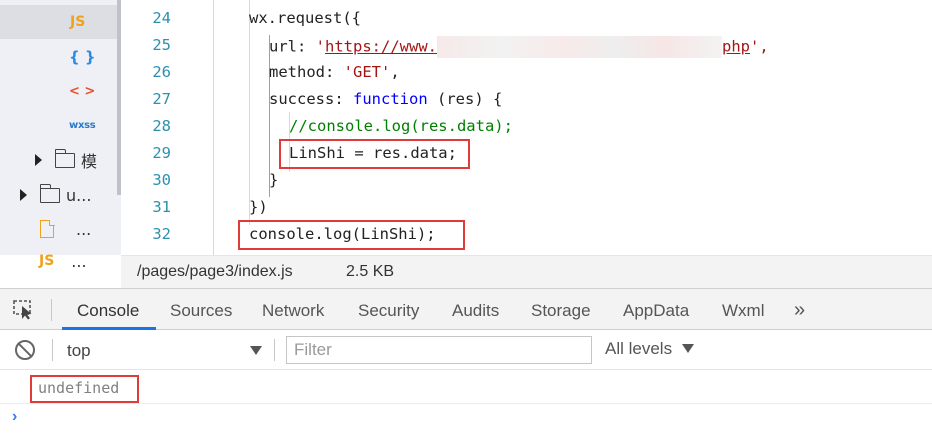 This screenshot has height=437, width=932. I want to click on filter-input, so click(439, 350).